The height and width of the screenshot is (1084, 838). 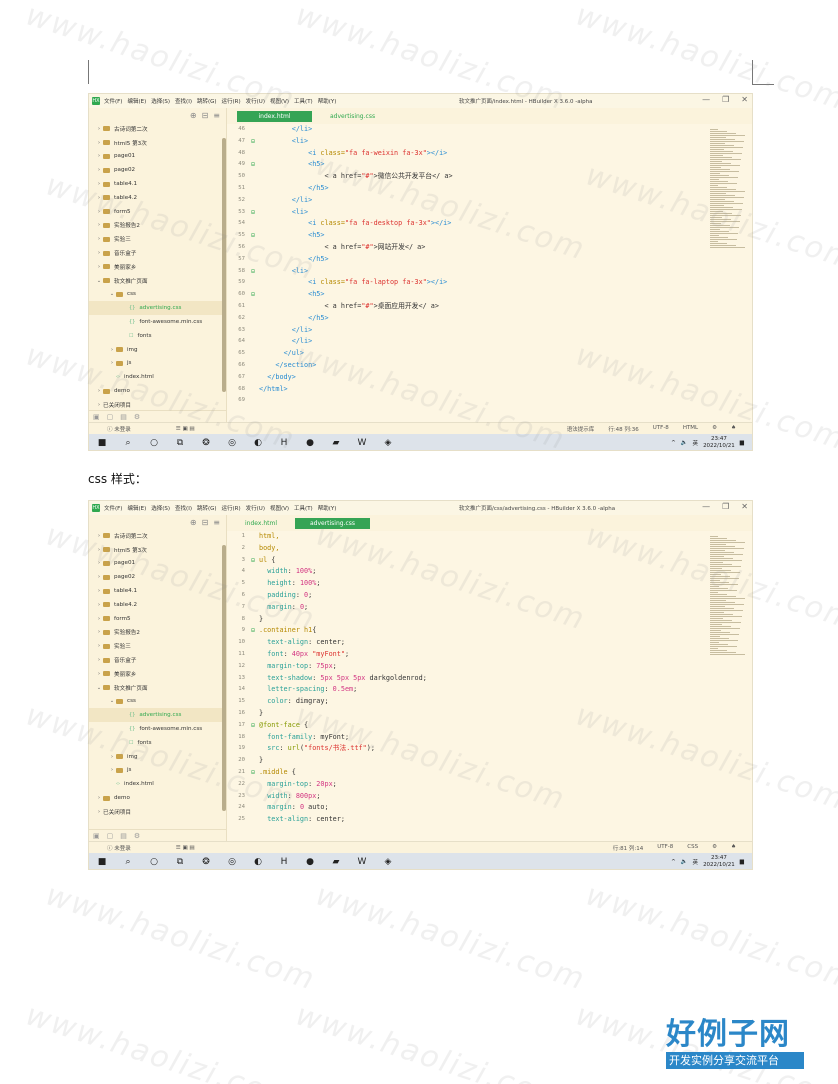 I want to click on tree-item: {} font-awesome.min.css, so click(x=157, y=322).